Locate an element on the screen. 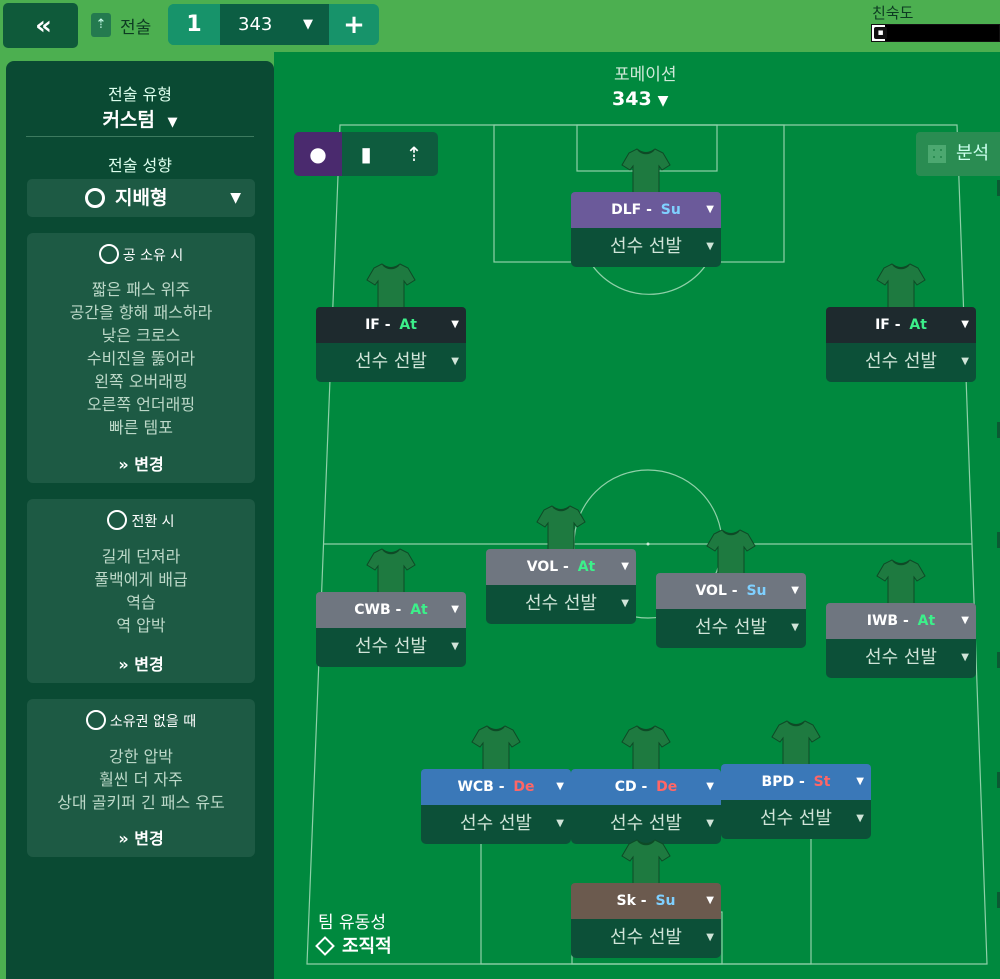  role-dropdown: CD - De ▼ is located at coordinates (646, 787).